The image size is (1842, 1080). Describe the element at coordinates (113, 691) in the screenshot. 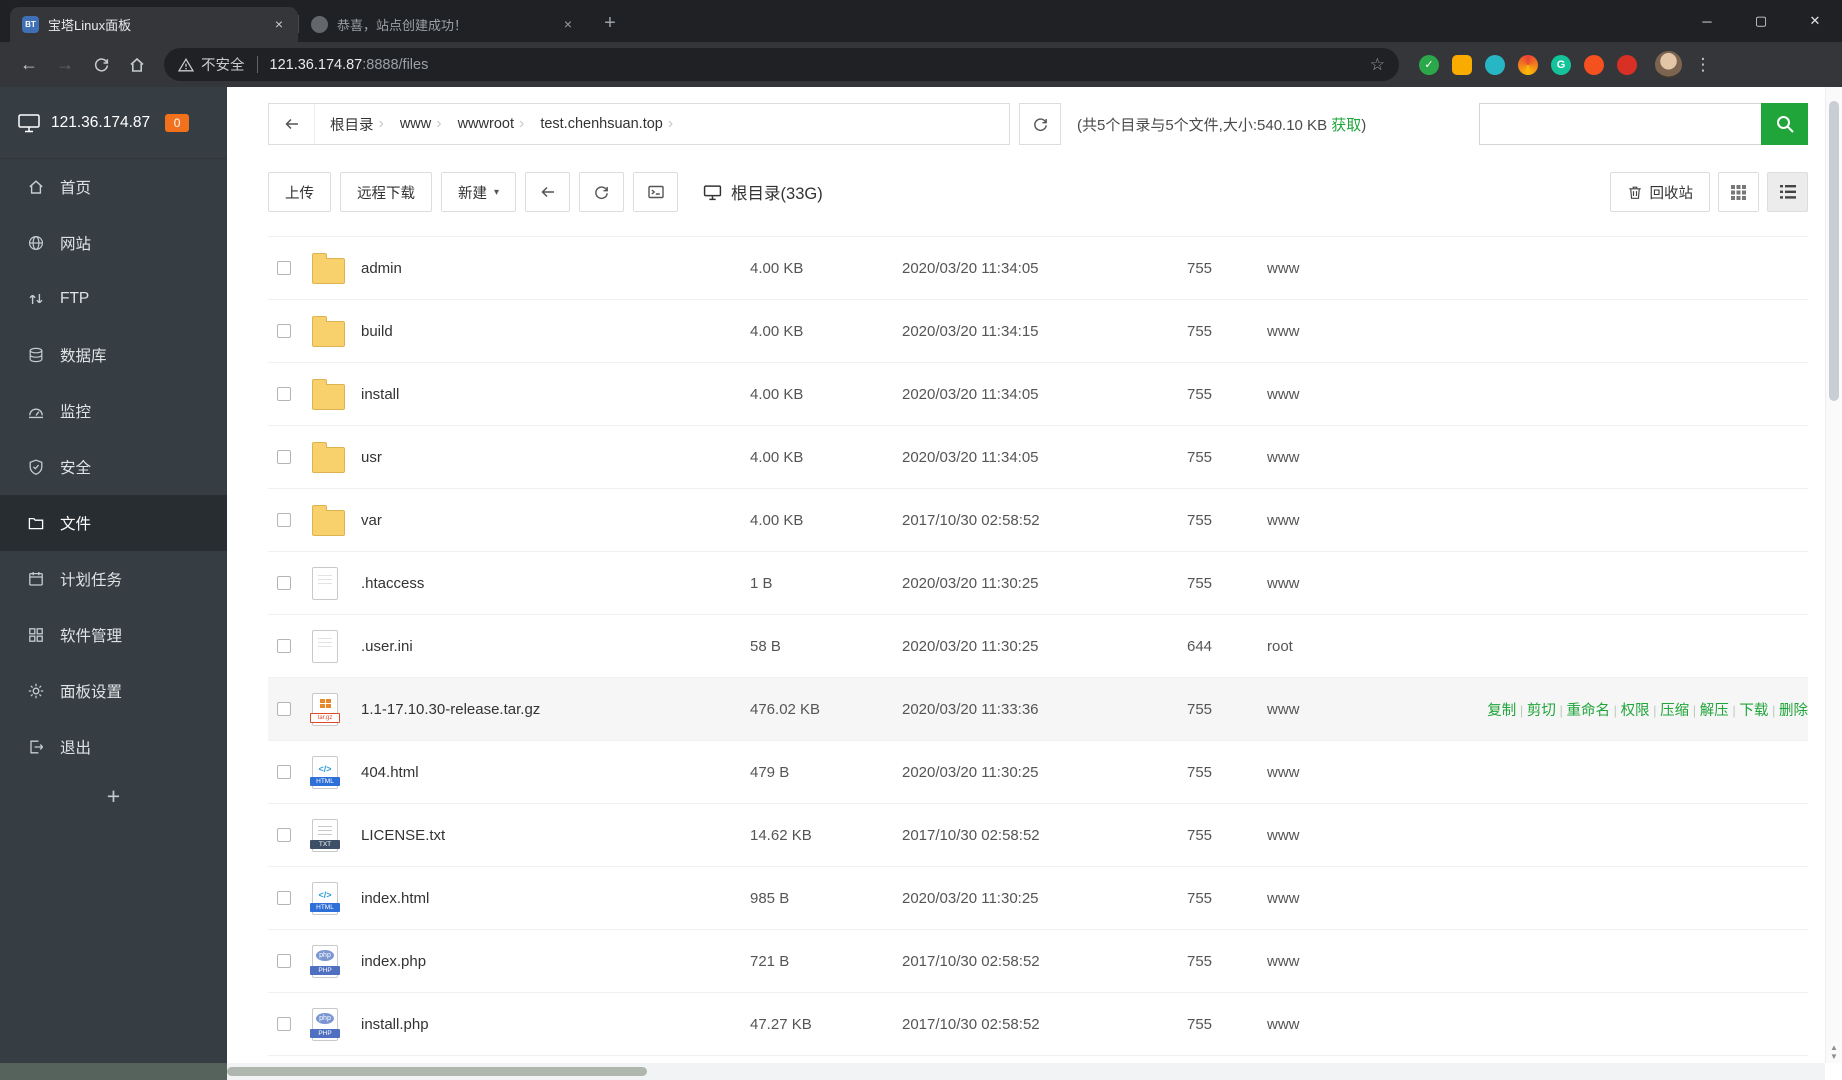

I see `sidebar-item-panel-settings: 面板设置` at that location.